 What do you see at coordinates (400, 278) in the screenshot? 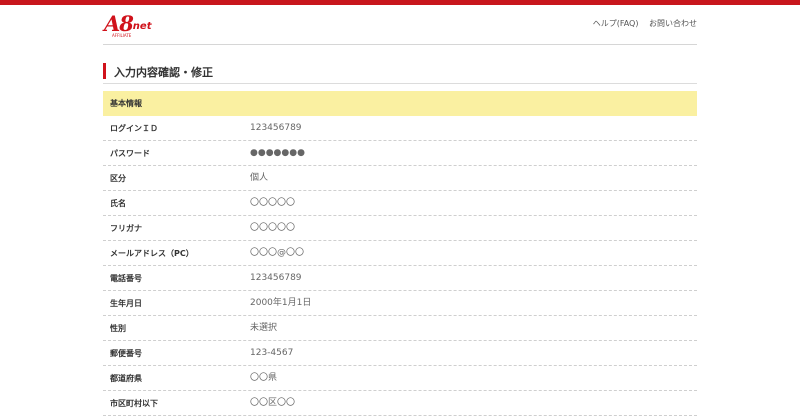
I see `info-row: 電話番号 123456789` at bounding box center [400, 278].